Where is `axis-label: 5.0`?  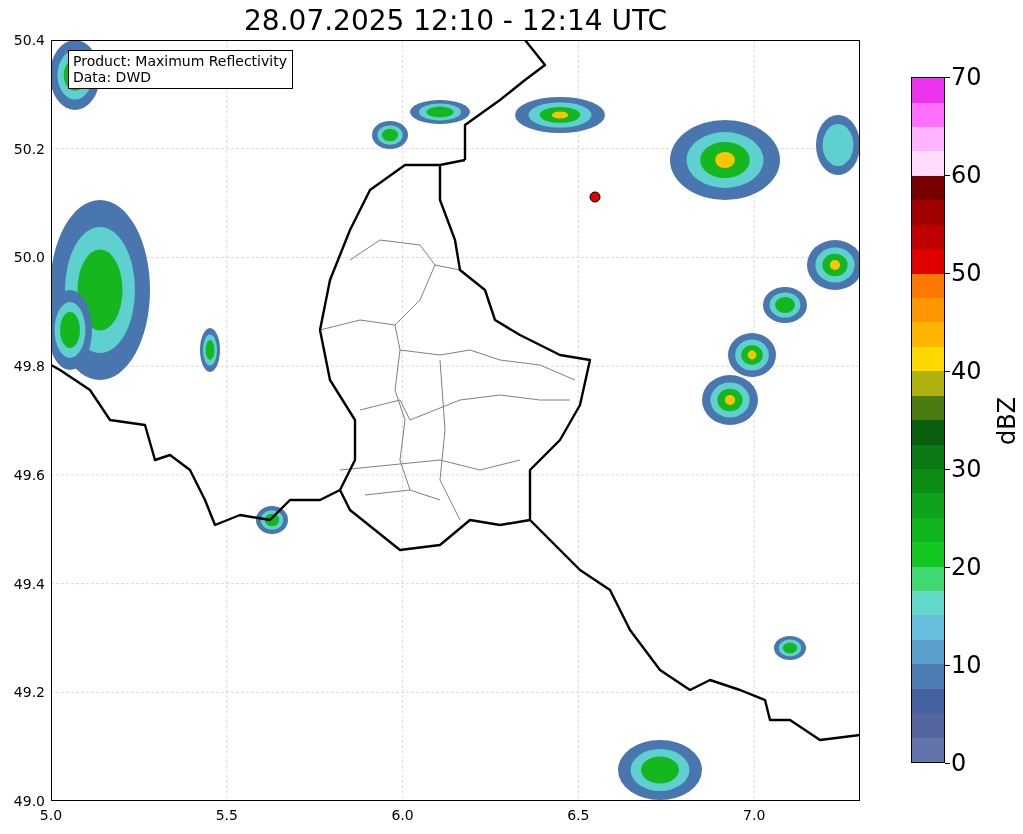 axis-label: 5.0 is located at coordinates (51, 815).